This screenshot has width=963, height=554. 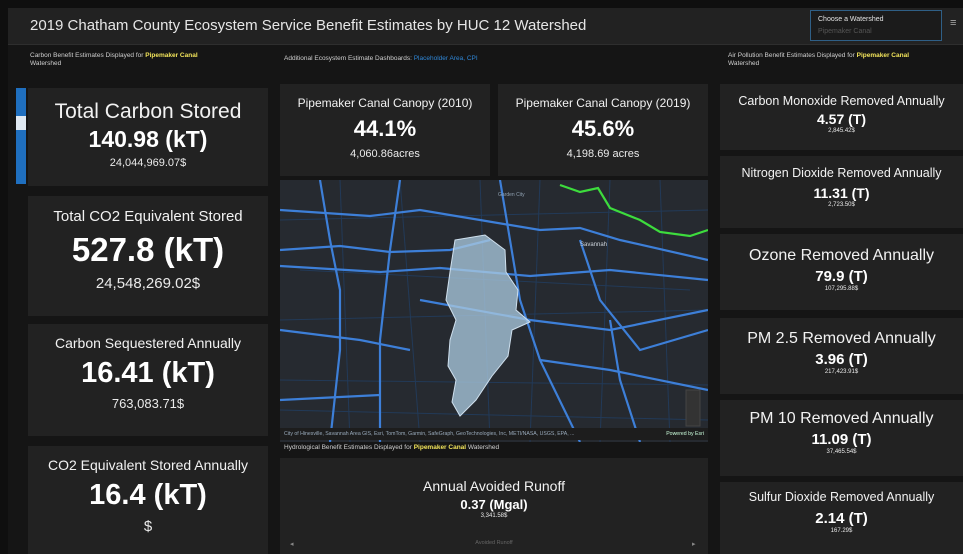 I want to click on card-sub: $, so click(x=148, y=526).